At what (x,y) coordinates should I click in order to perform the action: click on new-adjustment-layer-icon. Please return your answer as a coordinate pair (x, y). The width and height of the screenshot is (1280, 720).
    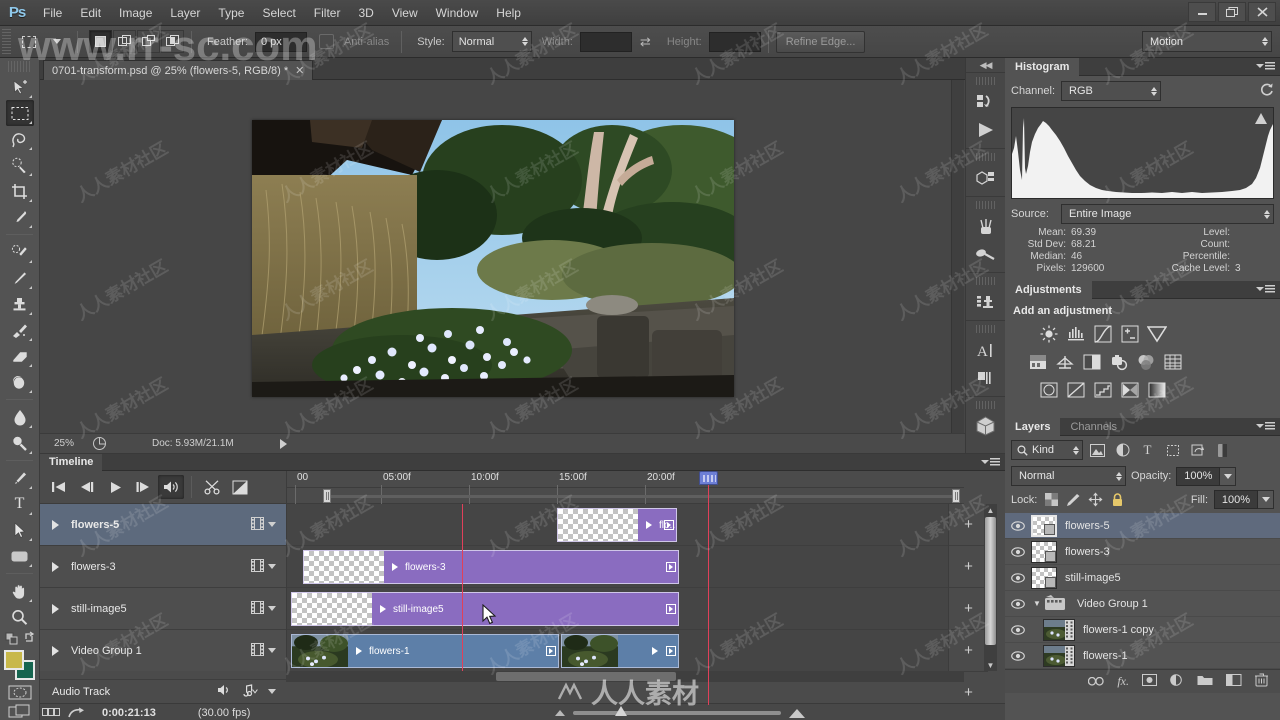
    Looking at the image, I should click on (1177, 681).